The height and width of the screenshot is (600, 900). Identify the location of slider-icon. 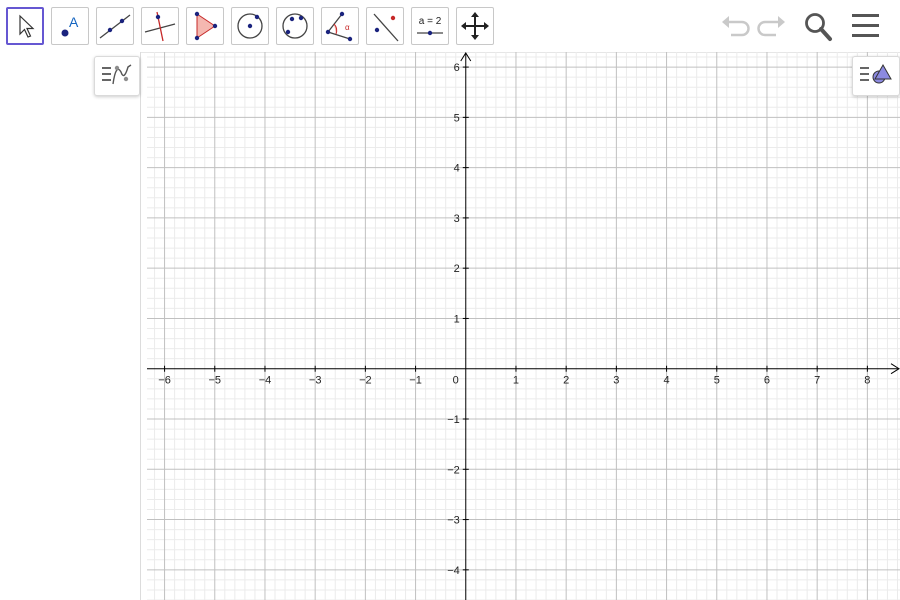
(430, 33).